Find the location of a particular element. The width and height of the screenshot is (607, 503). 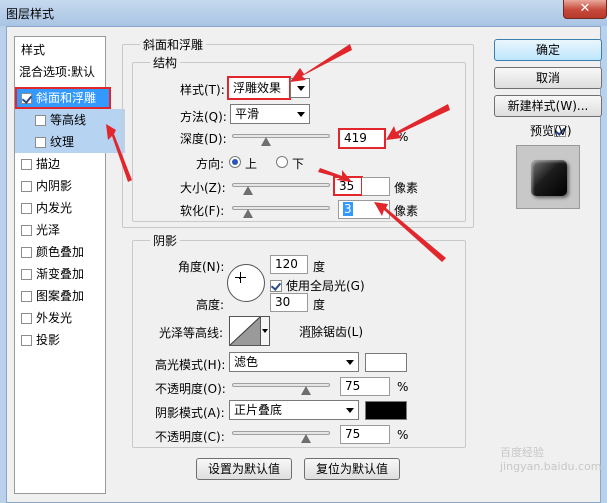

arrow-to-texture-item is located at coordinates (119, 153).